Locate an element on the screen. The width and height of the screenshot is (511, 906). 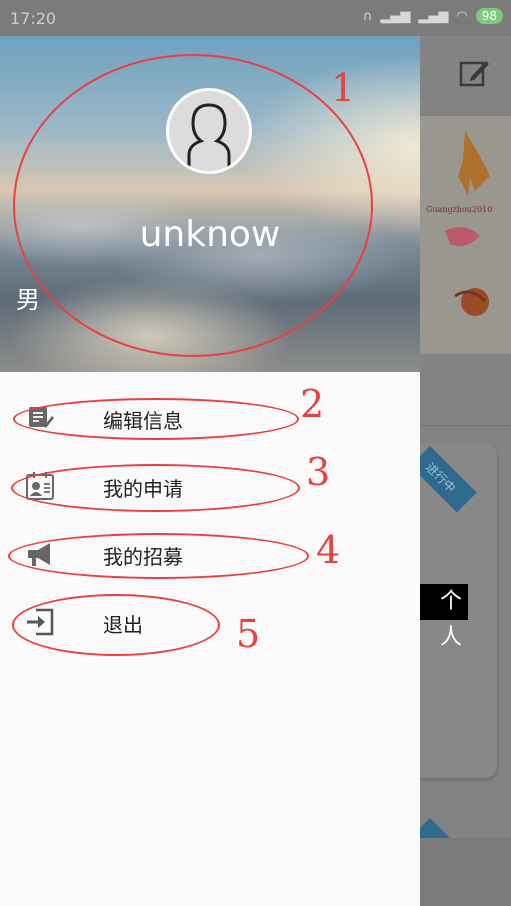
status-icons: ∩ ▂▄▆ ▂▄▆ ◠ 98 is located at coordinates (433, 16).